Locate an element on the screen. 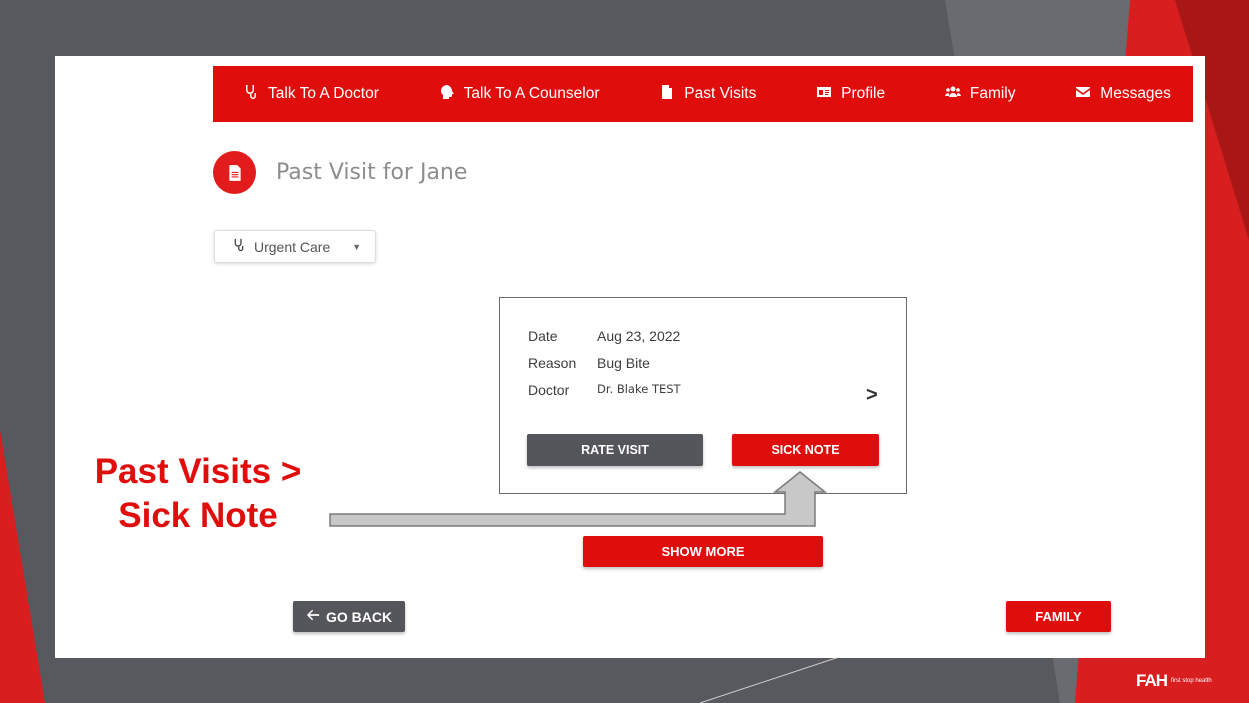 Image resolution: width=1249 pixels, height=703 pixels. users-icon is located at coordinates (952, 94).